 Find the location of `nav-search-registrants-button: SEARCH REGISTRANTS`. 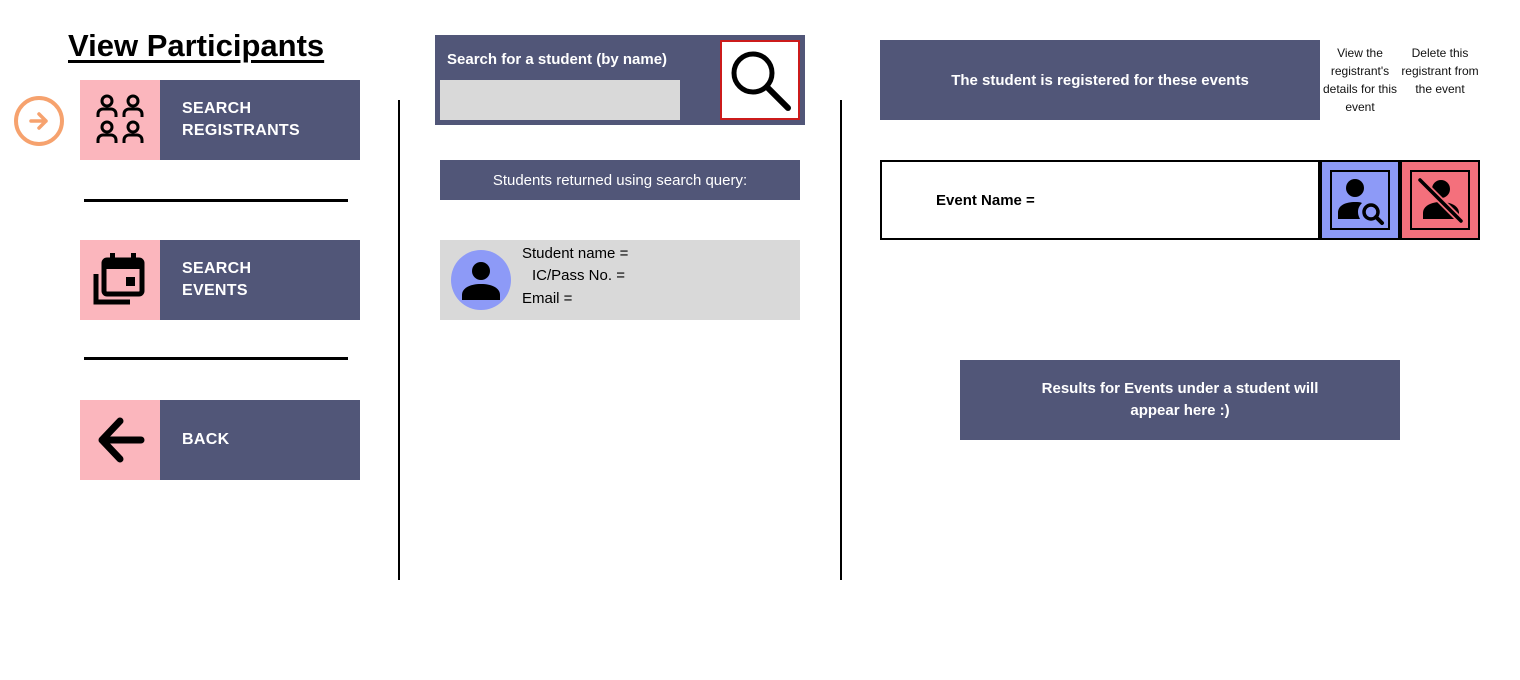

nav-search-registrants-button: SEARCH REGISTRANTS is located at coordinates (220, 120).